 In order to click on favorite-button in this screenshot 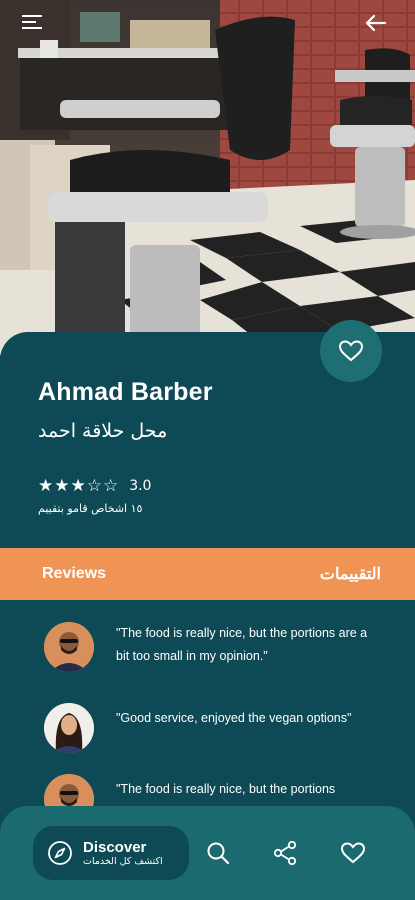, I will do `click(351, 351)`.